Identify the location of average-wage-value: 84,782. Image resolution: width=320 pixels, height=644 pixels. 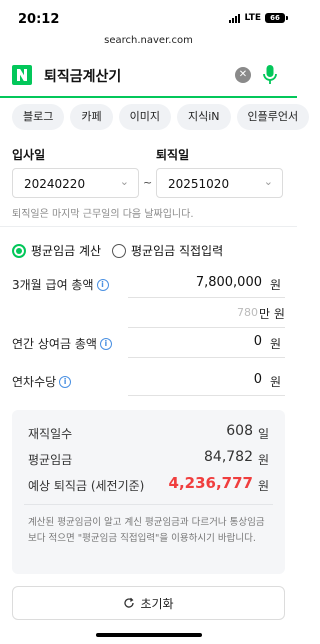
(228, 457).